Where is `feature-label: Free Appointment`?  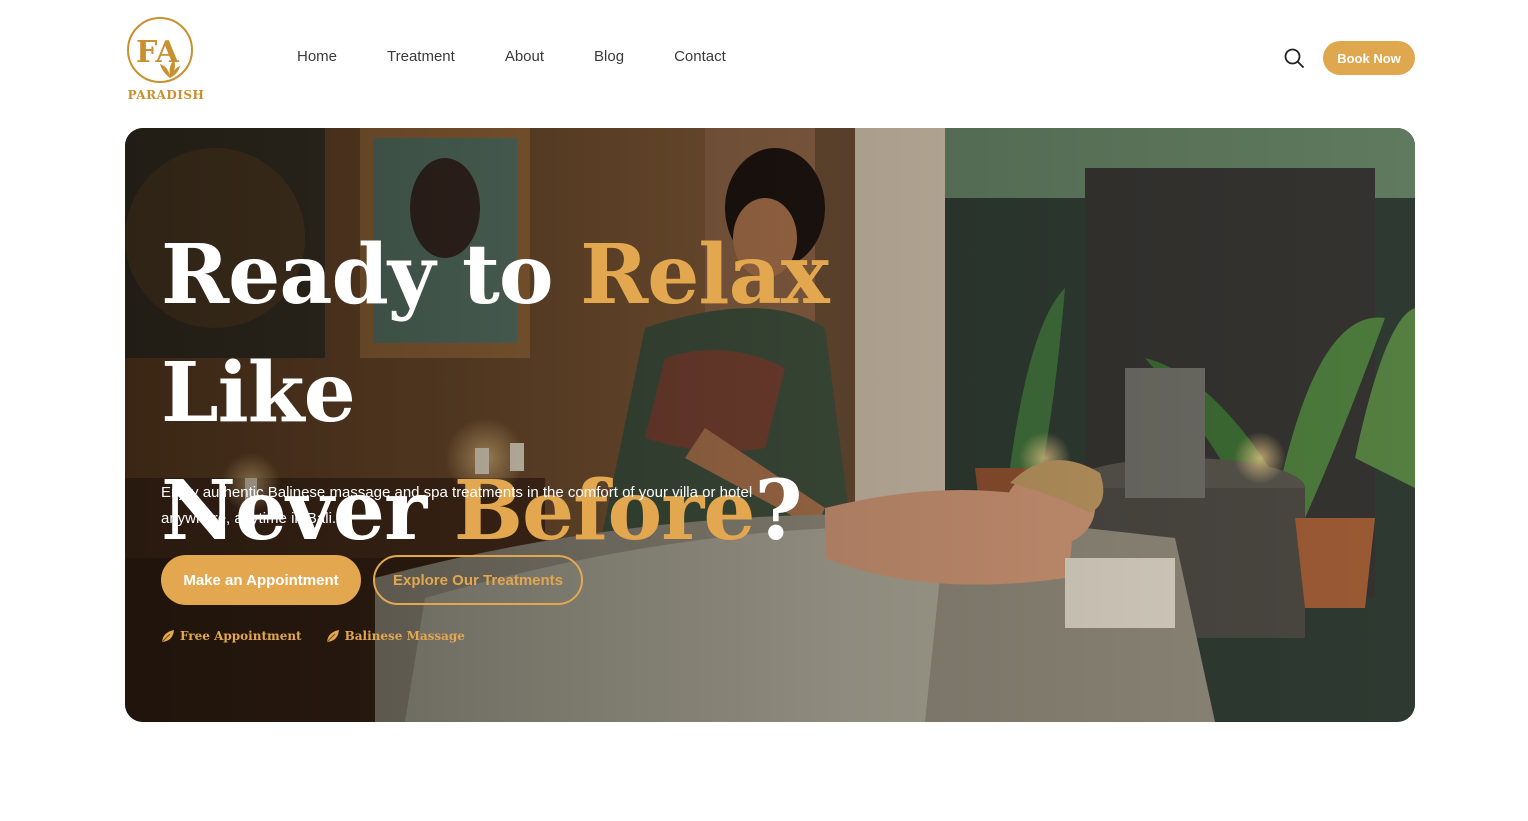 feature-label: Free Appointment is located at coordinates (241, 636).